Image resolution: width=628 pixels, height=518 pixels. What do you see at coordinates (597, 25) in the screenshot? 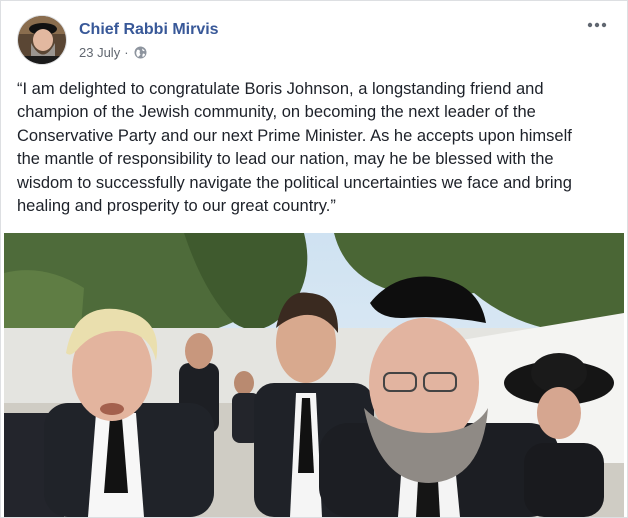
I see `more-options-icon` at bounding box center [597, 25].